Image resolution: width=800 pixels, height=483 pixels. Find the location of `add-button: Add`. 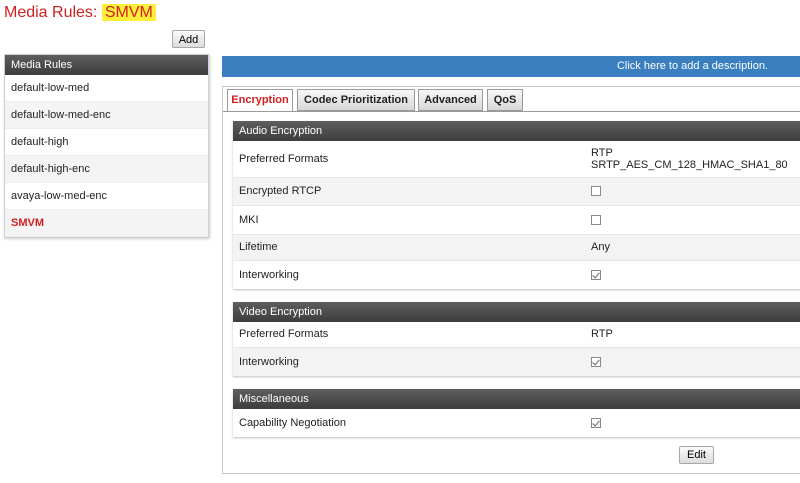

add-button: Add is located at coordinates (188, 39).